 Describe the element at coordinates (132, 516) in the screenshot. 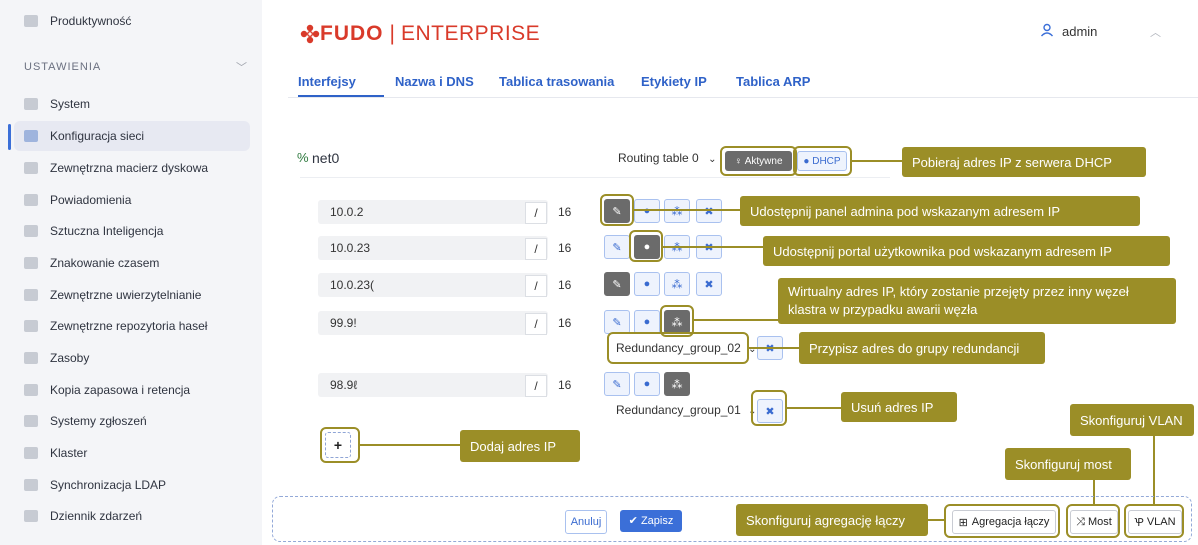

I see `sidebar-item-eventlog: Dziennik zdarzeń` at that location.